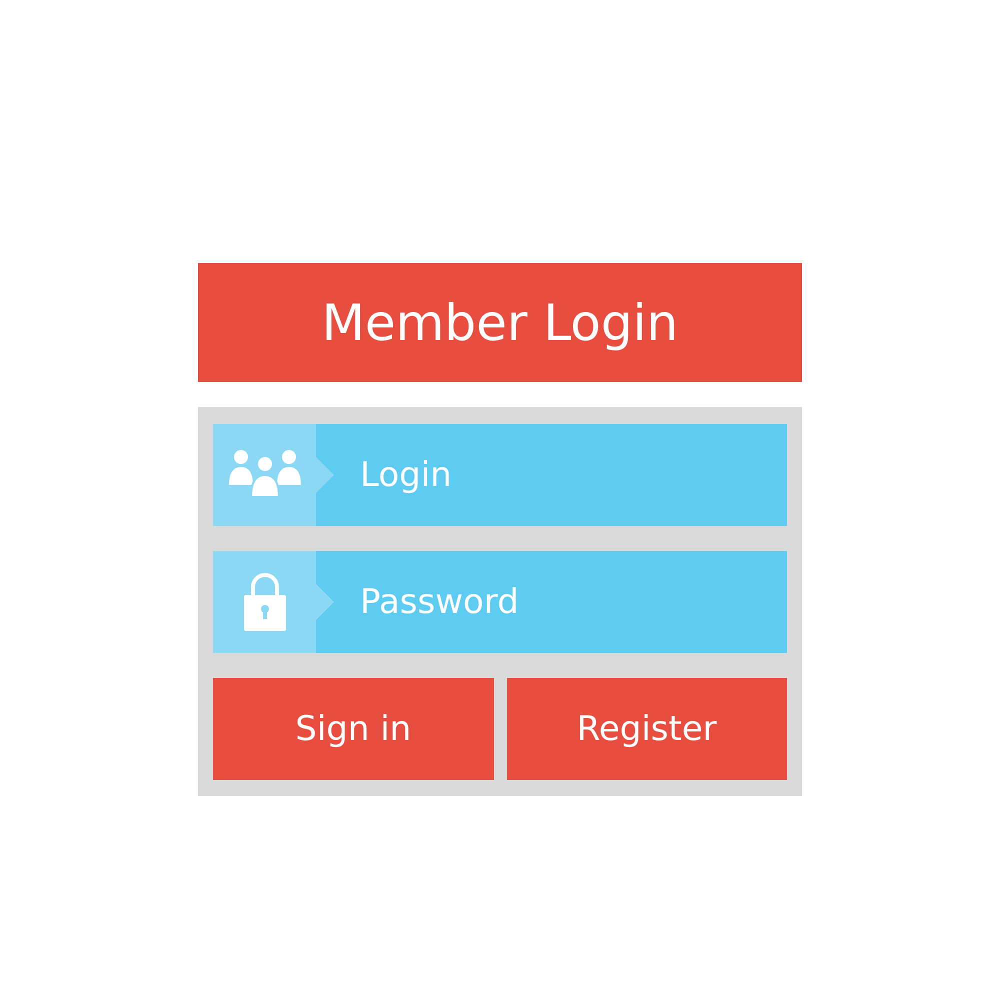  Describe the element at coordinates (560, 602) in the screenshot. I see `password-field: Password` at that location.